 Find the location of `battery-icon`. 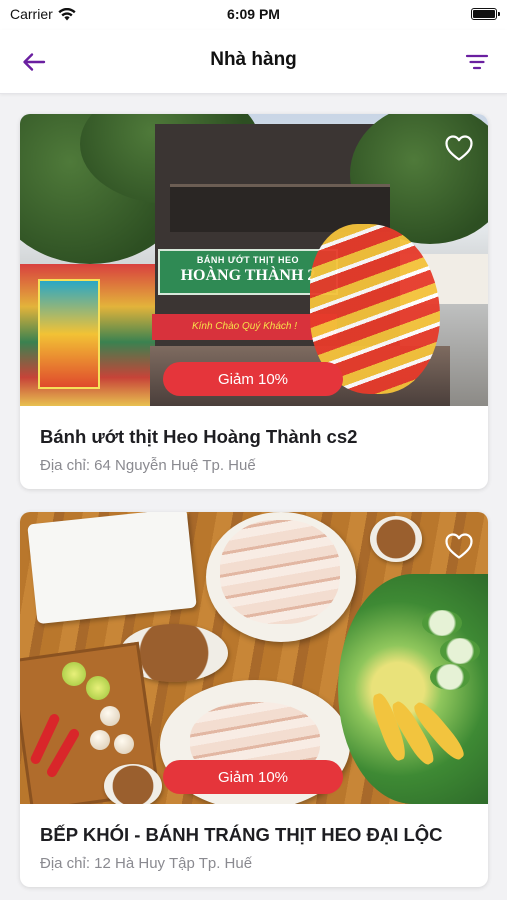

battery-icon is located at coordinates (485, 14).